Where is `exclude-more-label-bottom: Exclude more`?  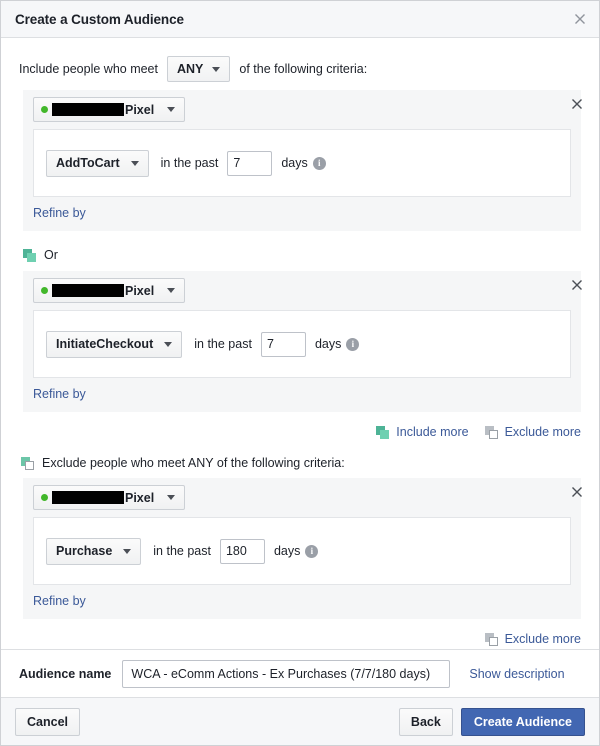
exclude-more-label-bottom: Exclude more is located at coordinates (542, 639).